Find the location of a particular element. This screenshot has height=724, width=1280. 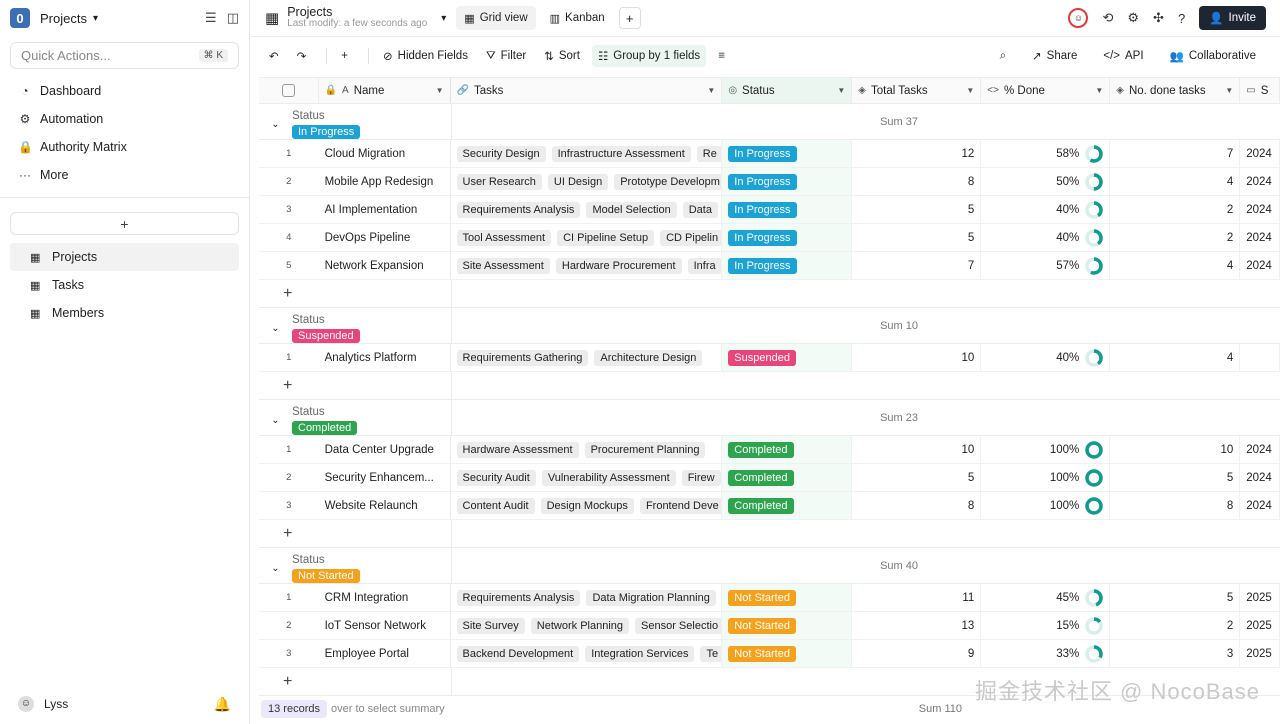

summary-hint: over to select summary is located at coordinates (388, 709).